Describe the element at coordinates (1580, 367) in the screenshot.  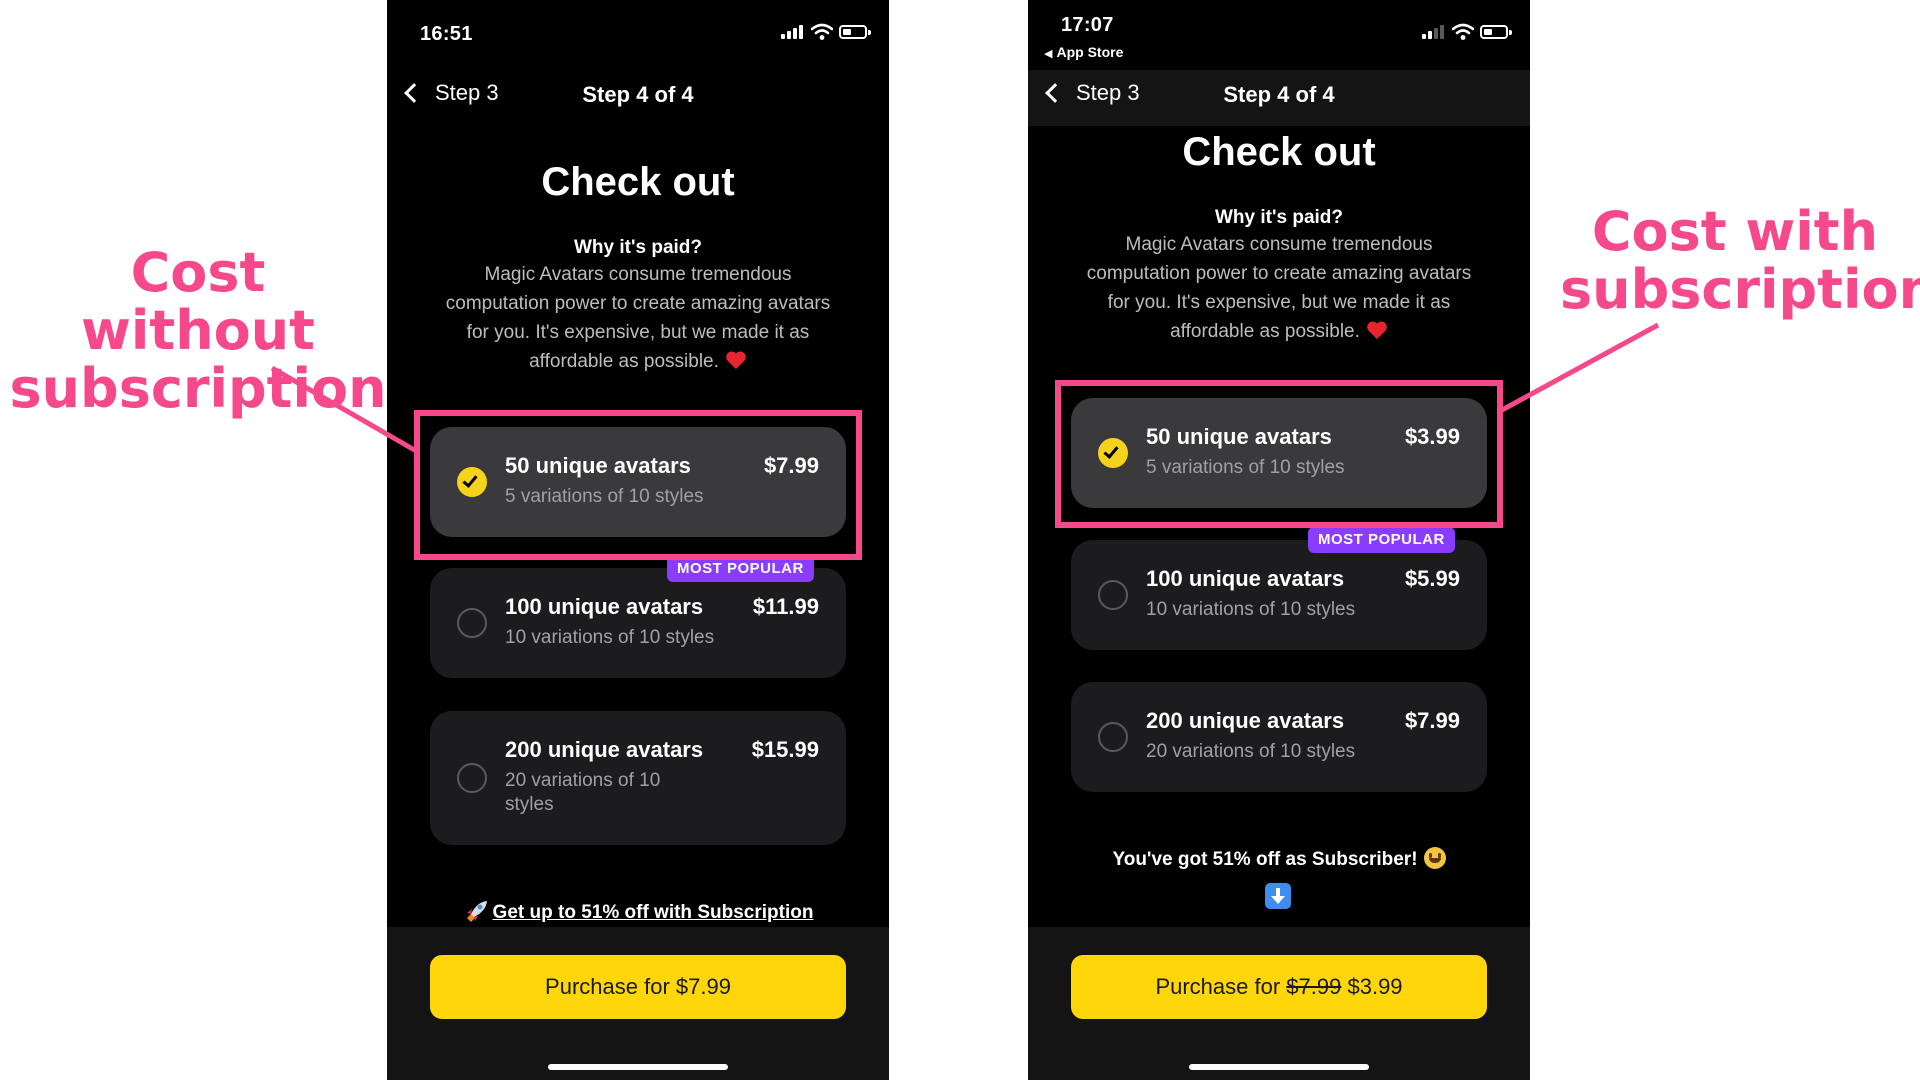
I see `callout-line-right` at that location.